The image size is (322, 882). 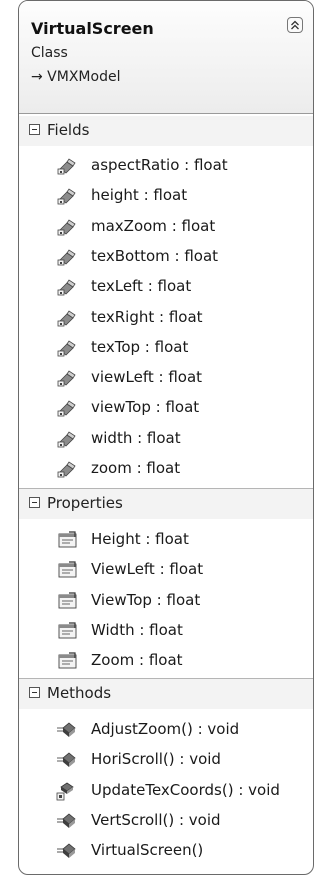 I want to click on field-row: aspectRatio : float, so click(x=166, y=166).